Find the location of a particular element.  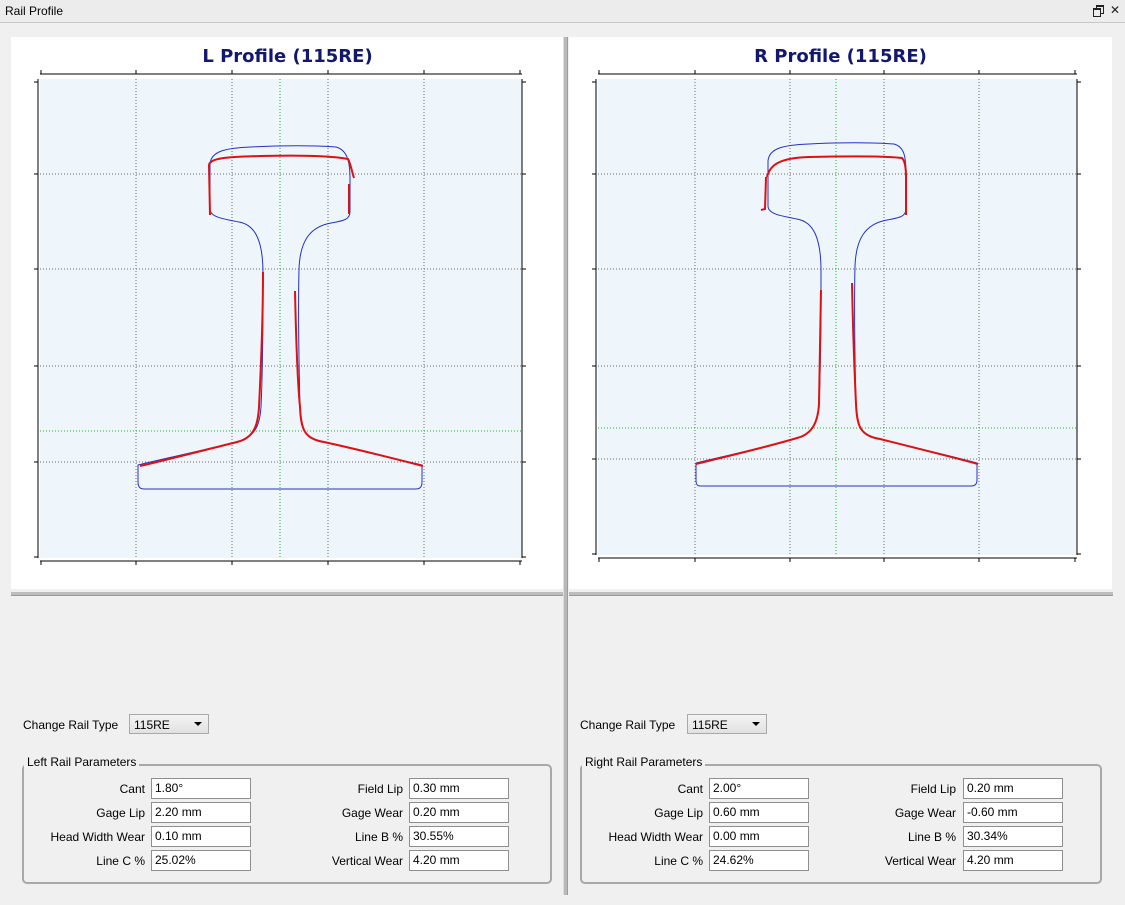

window-titlebar: Rail Profile ✕ is located at coordinates (562, 11).